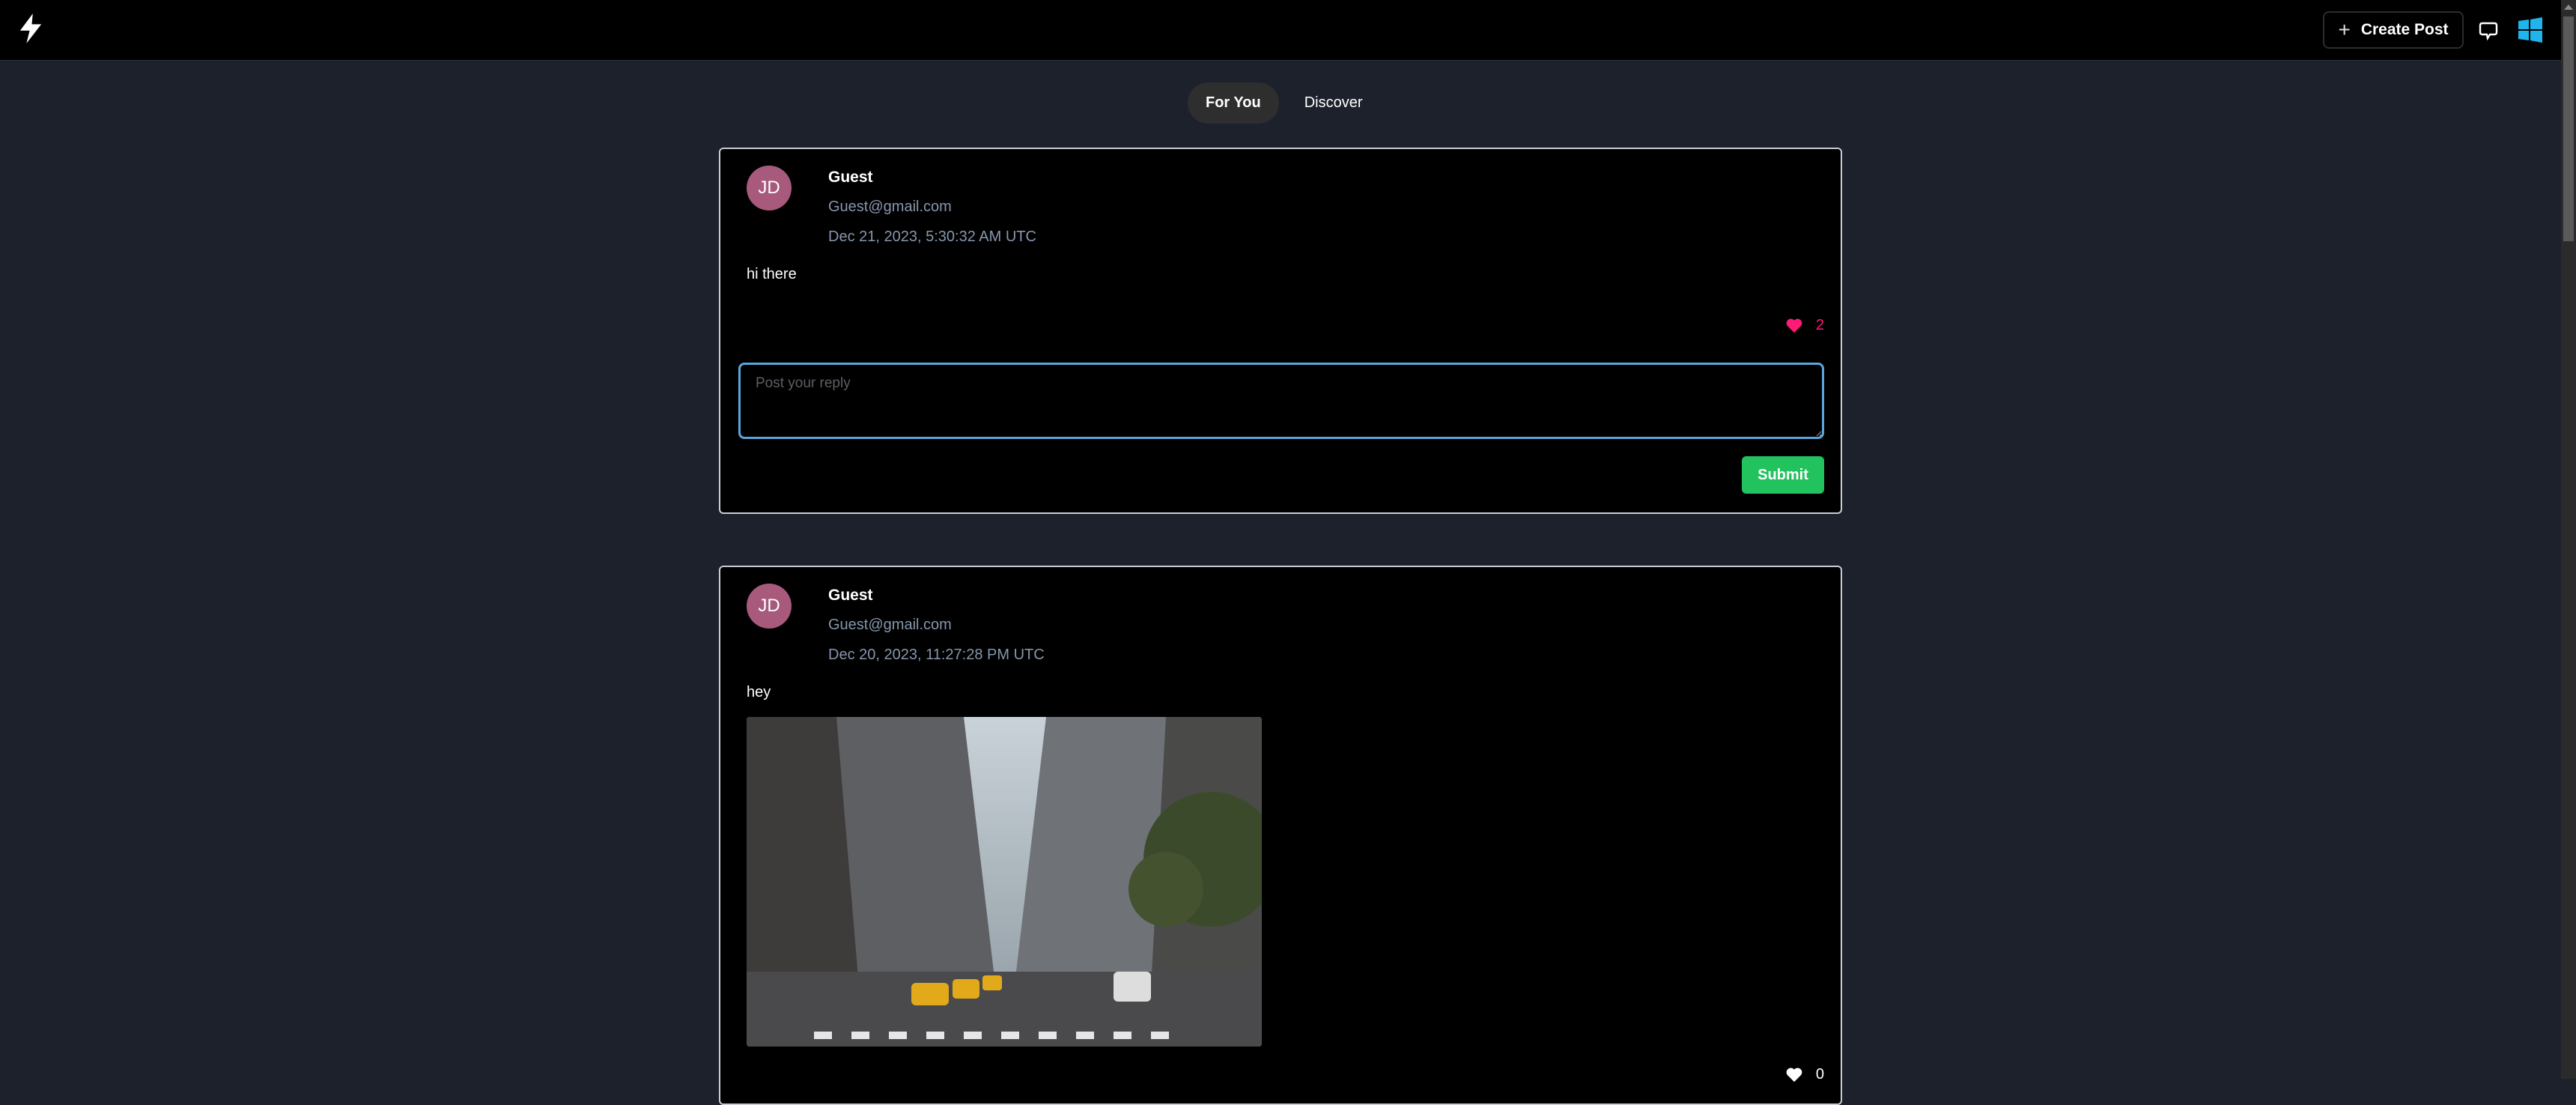 The height and width of the screenshot is (1105, 2576). I want to click on reply-input, so click(1281, 401).